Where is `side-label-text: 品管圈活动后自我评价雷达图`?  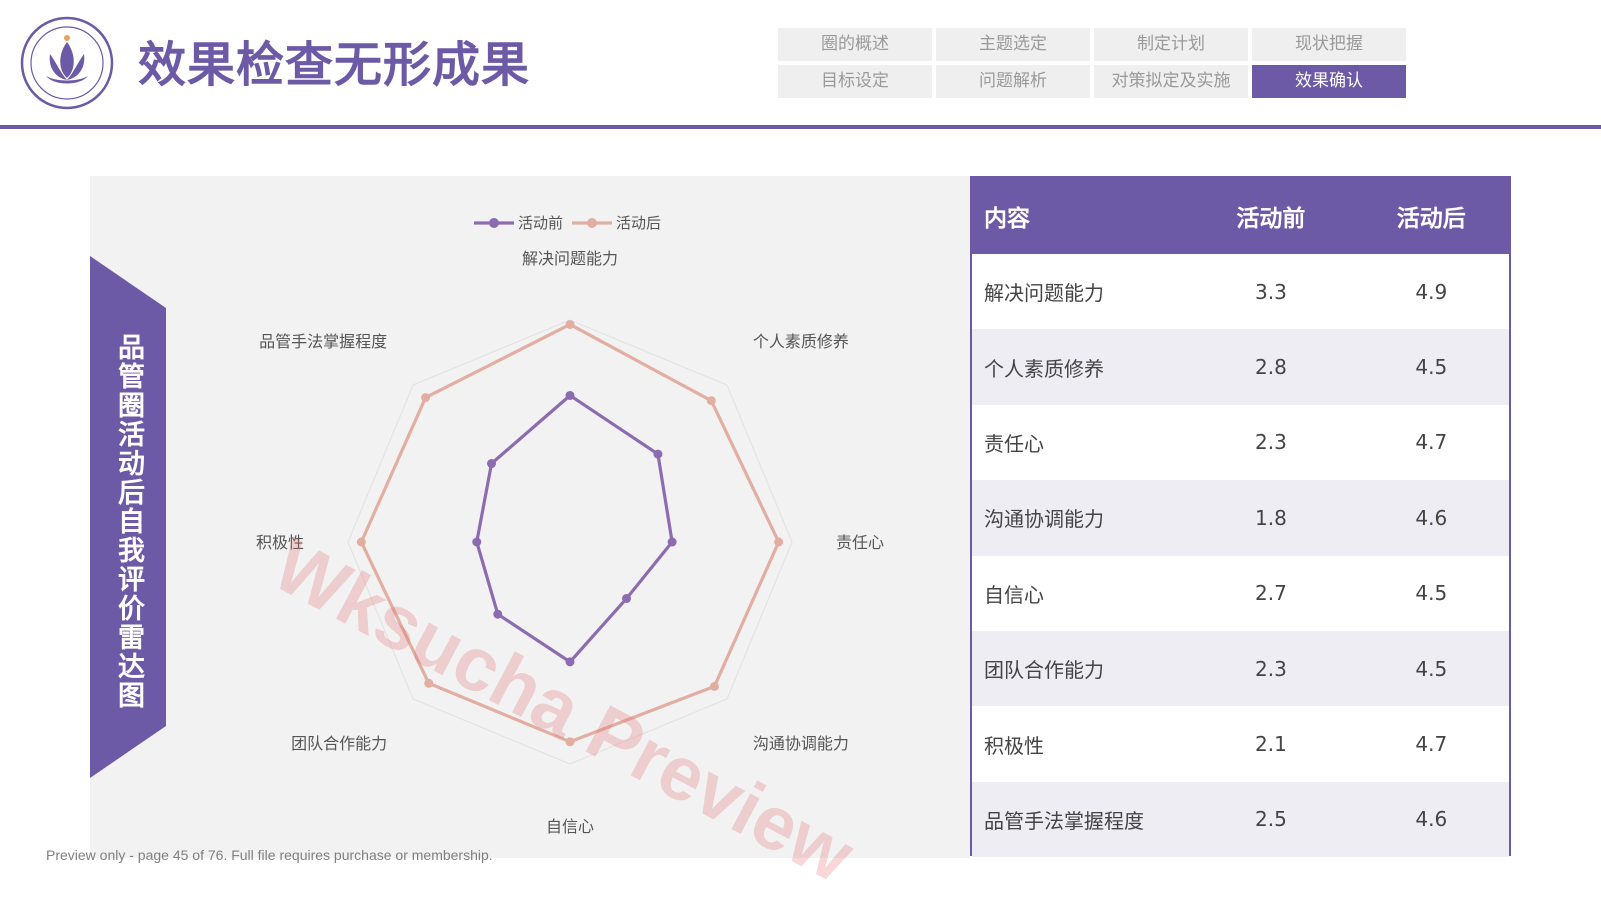 side-label-text: 品管圈活动后自我评价雷达图 is located at coordinates (128, 521).